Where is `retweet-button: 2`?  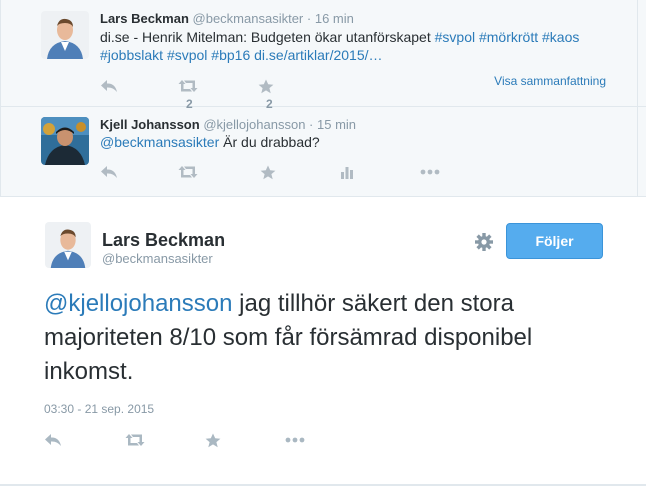
retweet-button: 2 is located at coordinates (188, 93).